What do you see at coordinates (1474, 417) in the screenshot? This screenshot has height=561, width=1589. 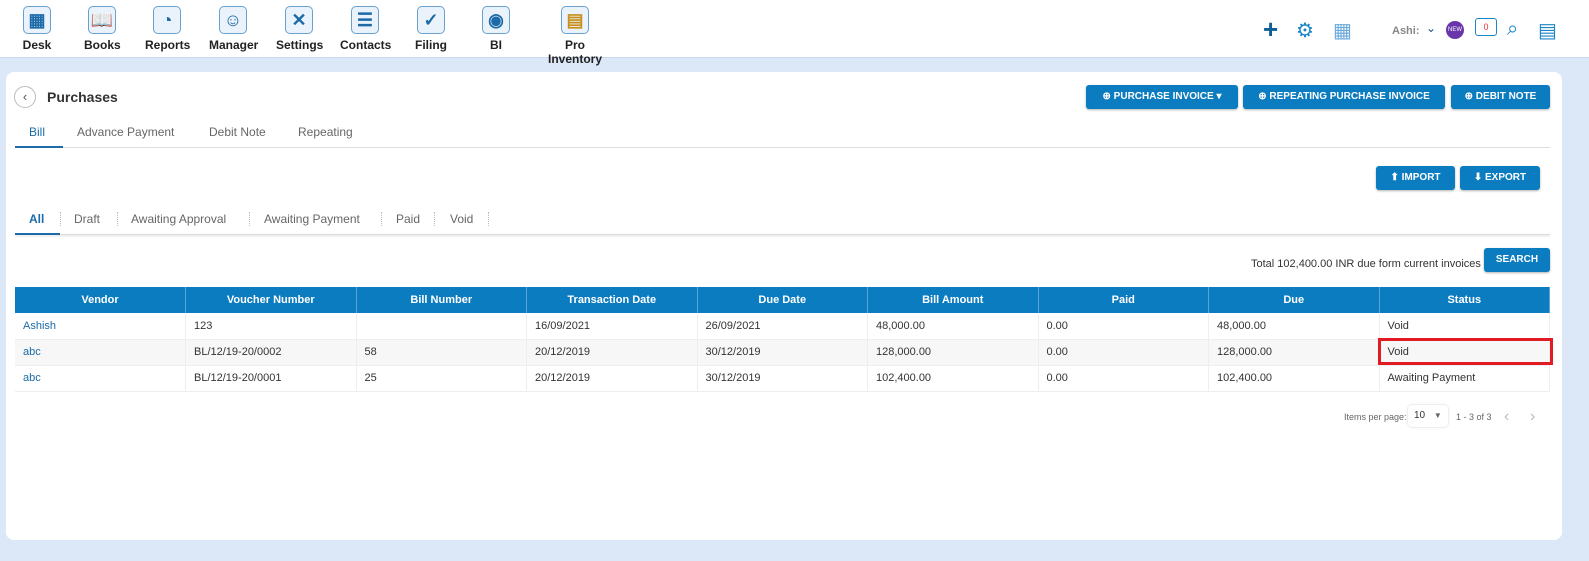 I see `pagination-range: 1 - 3 of 3` at bounding box center [1474, 417].